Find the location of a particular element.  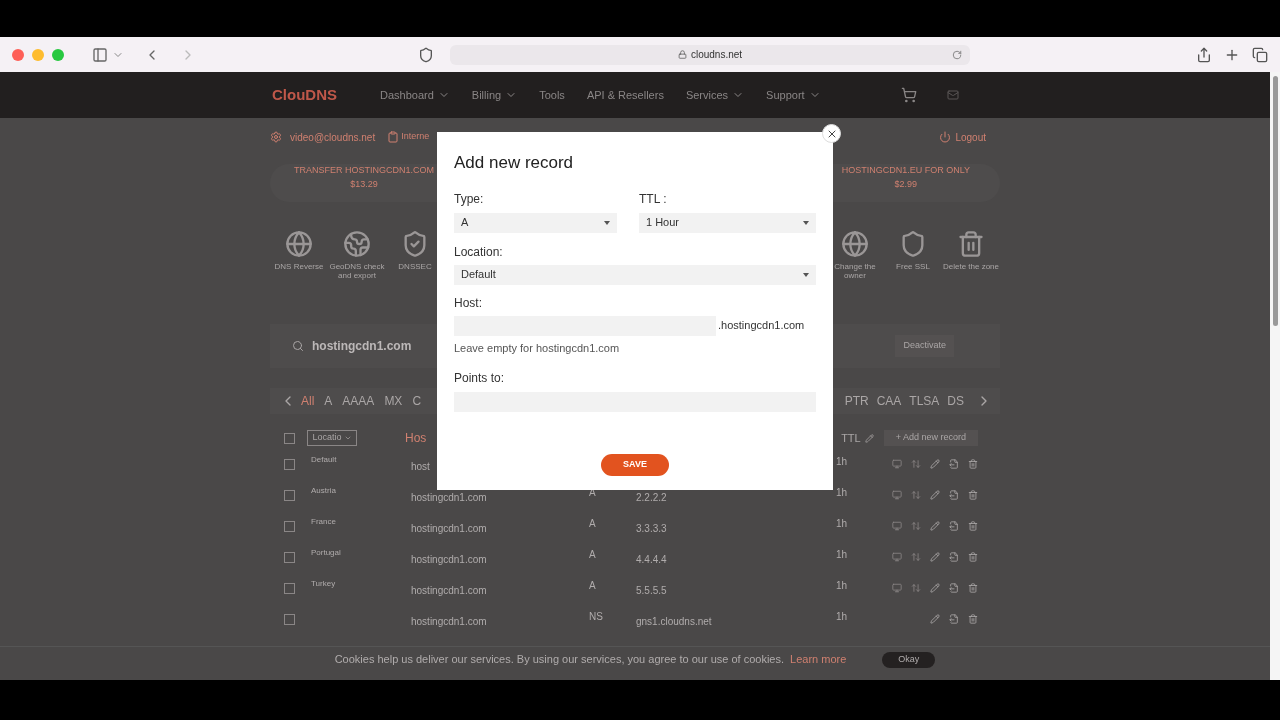

tabs-overview-icon is located at coordinates (1260, 54).